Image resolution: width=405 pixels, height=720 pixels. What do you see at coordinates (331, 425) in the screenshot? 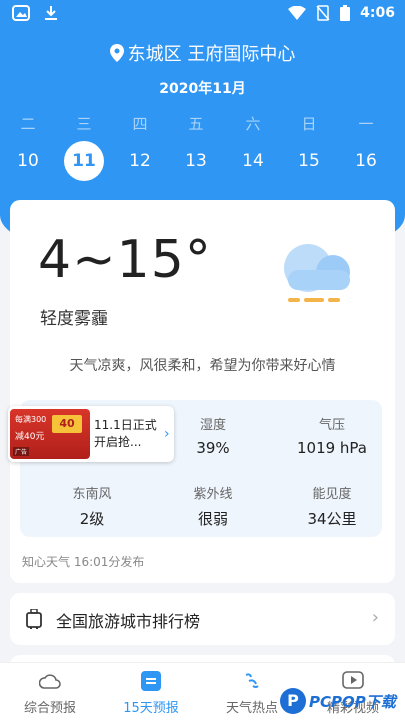
I see `stat-label: 气压` at bounding box center [331, 425].